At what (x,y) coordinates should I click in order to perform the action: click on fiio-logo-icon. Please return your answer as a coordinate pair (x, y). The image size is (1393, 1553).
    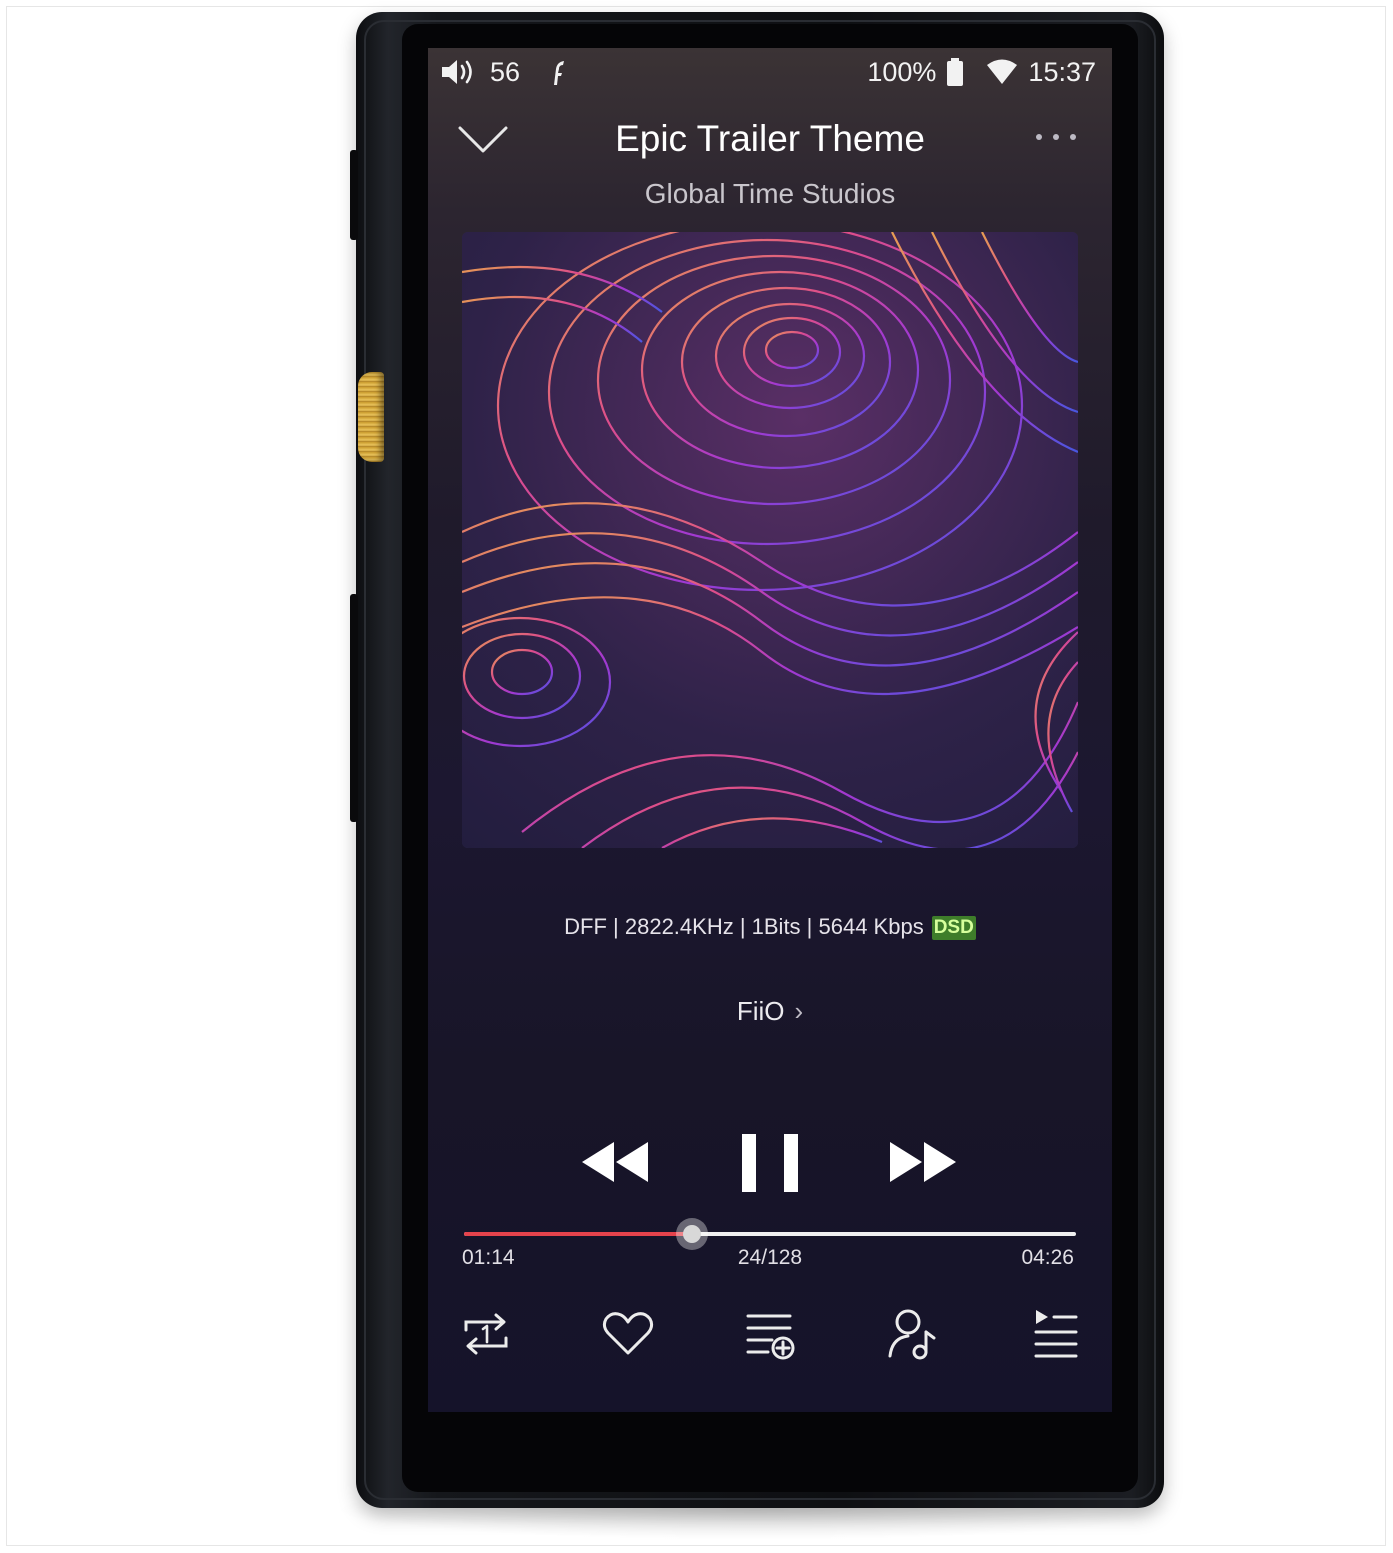
    Looking at the image, I should click on (556, 72).